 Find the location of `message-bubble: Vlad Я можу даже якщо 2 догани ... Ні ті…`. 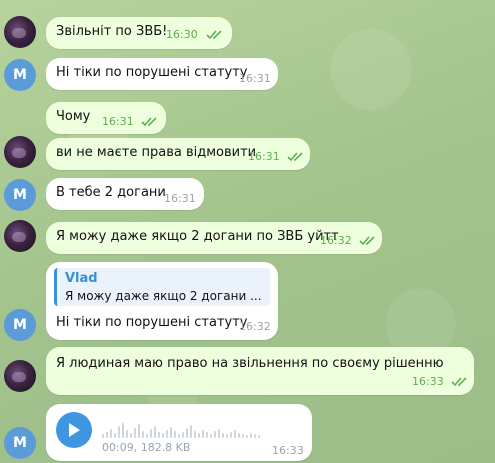

message-bubble: Vlad Я можу даже якщо 2 догани ... Ні ті… is located at coordinates (162, 301).